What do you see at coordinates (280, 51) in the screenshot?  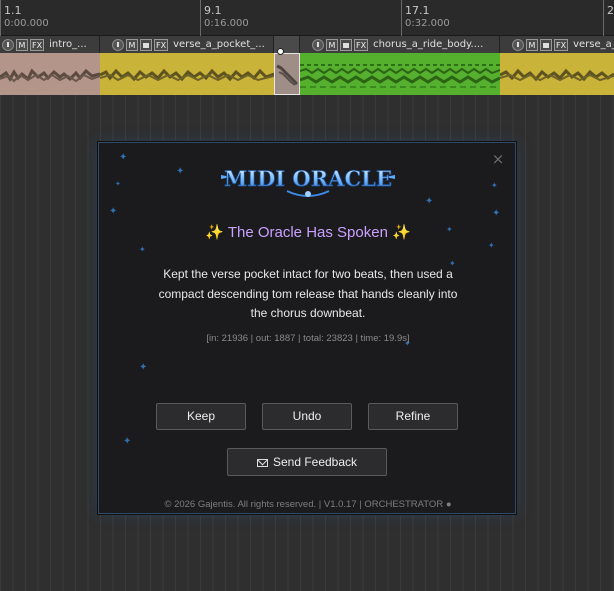 I see `playhead-handle` at bounding box center [280, 51].